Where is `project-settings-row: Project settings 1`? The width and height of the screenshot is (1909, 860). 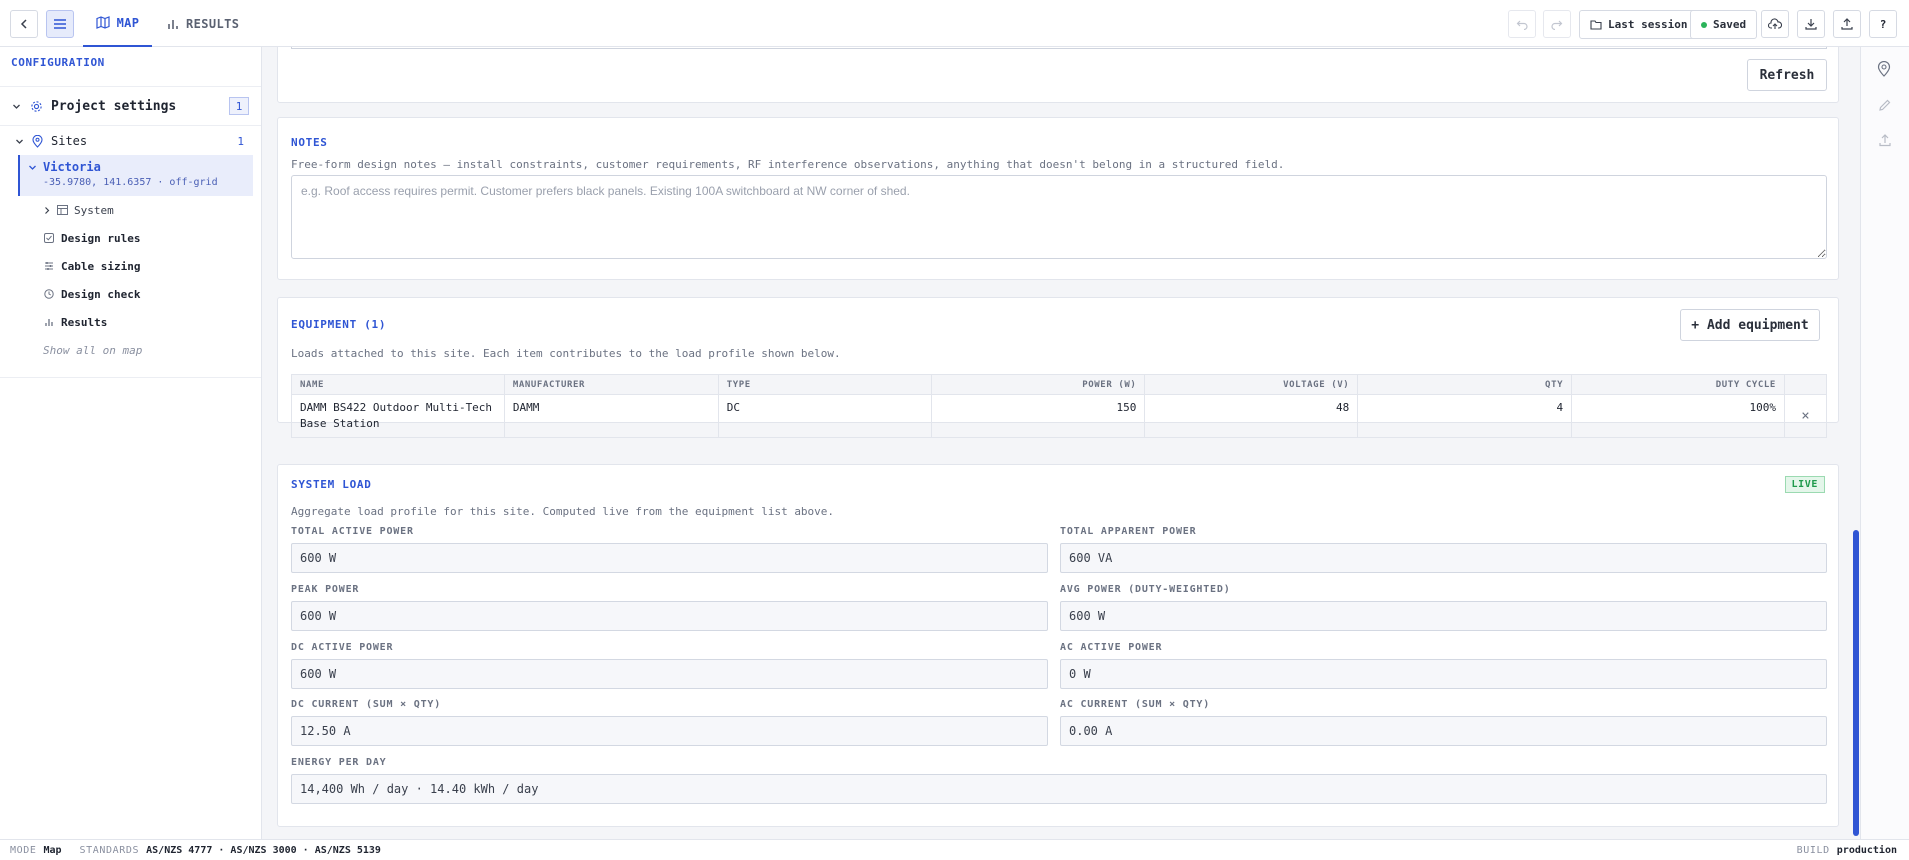 project-settings-row: Project settings 1 is located at coordinates (130, 106).